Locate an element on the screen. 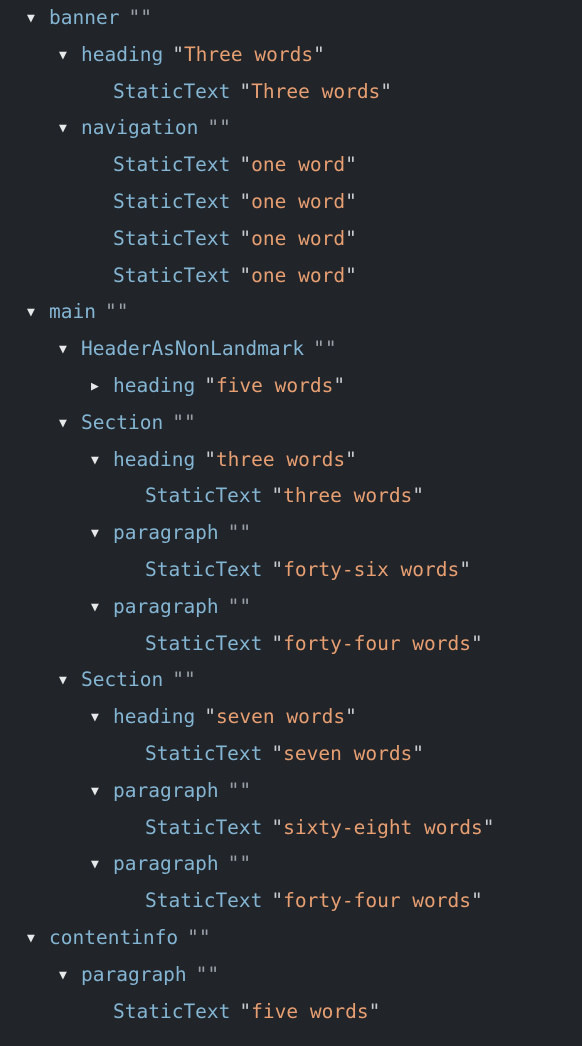 Image resolution: width=582 pixels, height=1046 pixels. tree-row: ▼StaticText "seven words" is located at coordinates (291, 754).